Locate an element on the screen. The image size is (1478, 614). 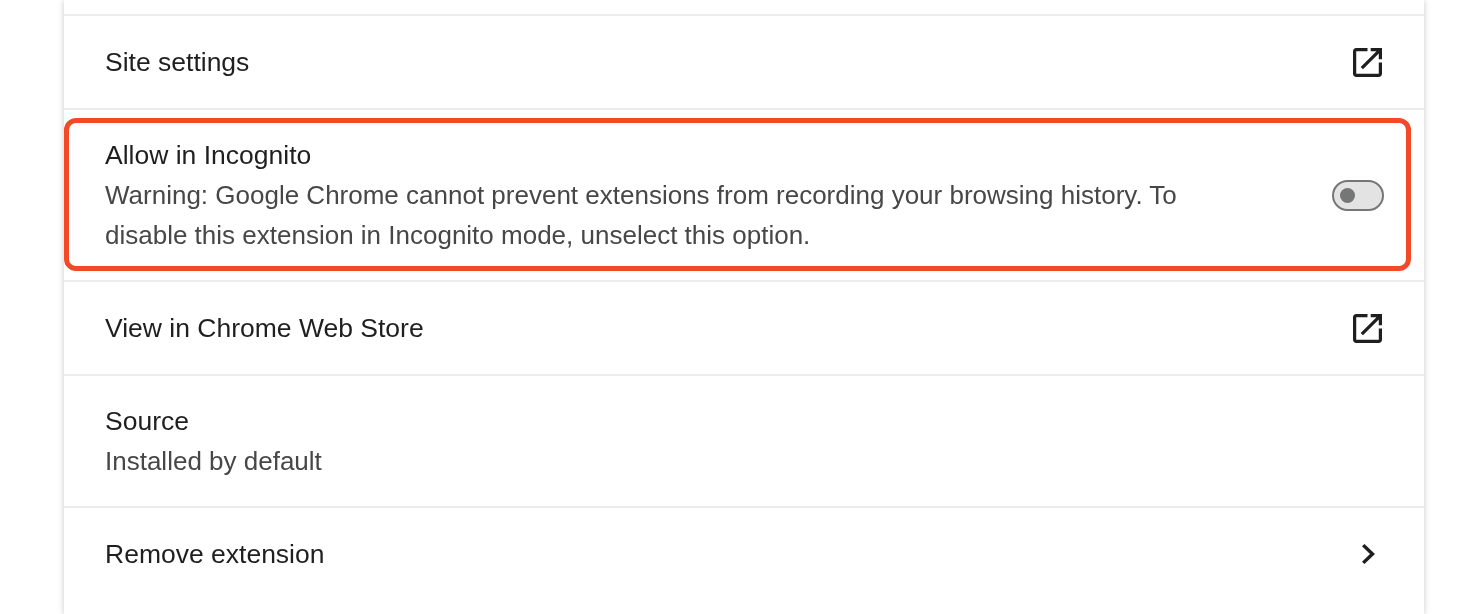
toggle-switch is located at coordinates (1358, 195).